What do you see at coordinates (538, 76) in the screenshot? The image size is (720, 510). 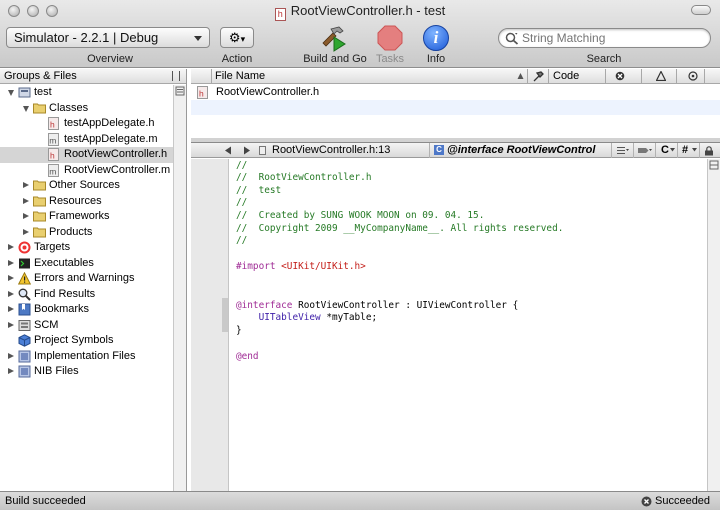 I see `build-hammer-icon` at bounding box center [538, 76].